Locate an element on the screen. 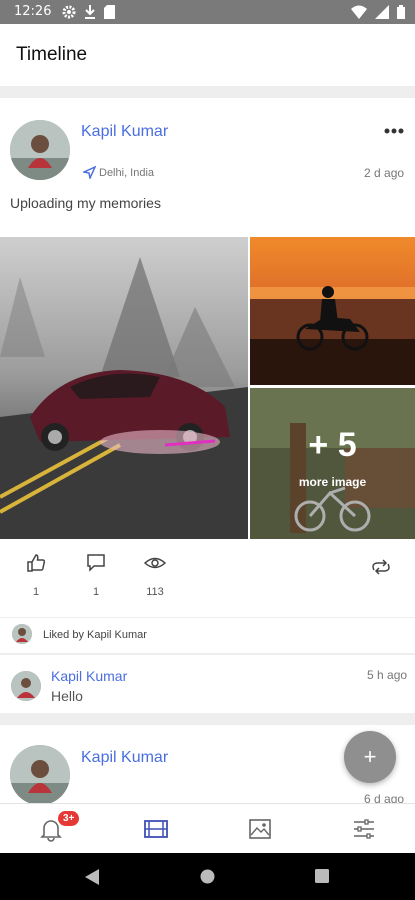 This screenshot has height=900, width=415. recents-icon is located at coordinates (322, 876).